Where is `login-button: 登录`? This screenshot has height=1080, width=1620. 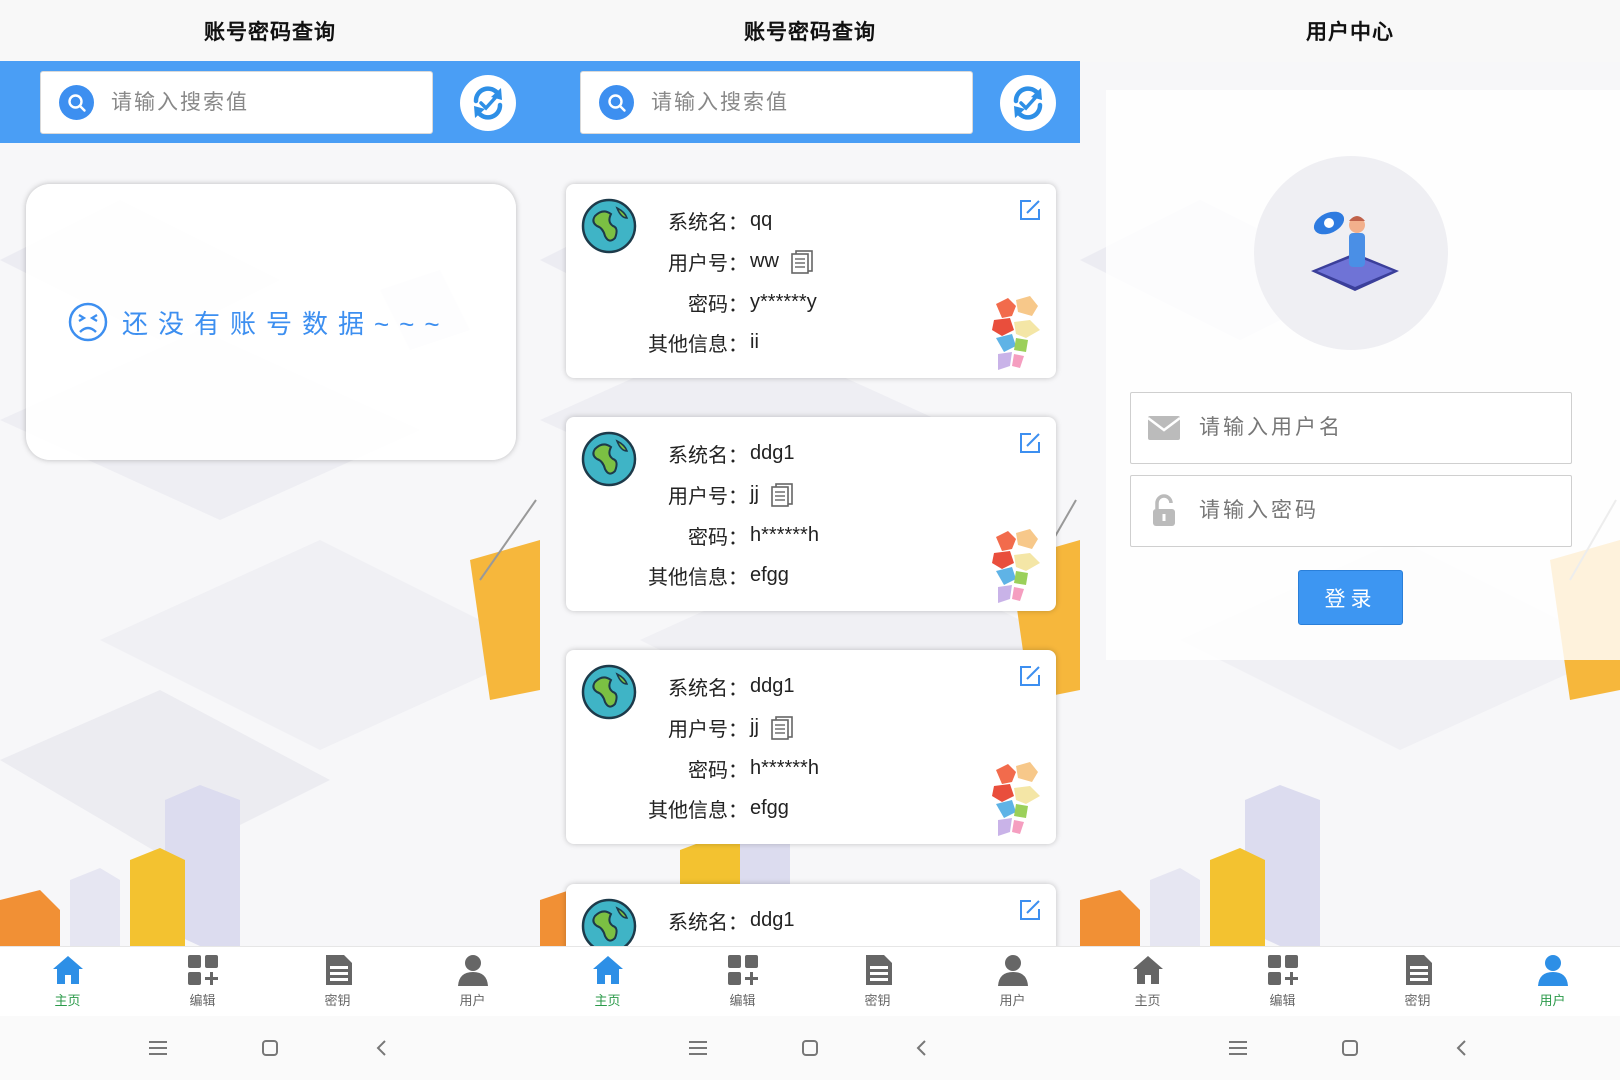
login-button: 登录 is located at coordinates (1350, 597).